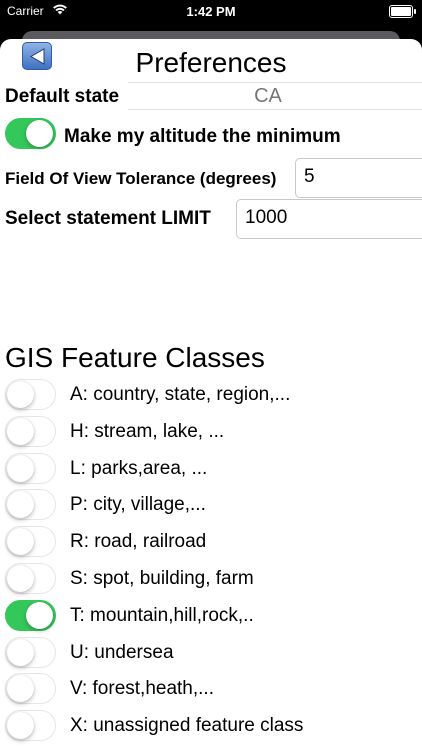 This screenshot has height=750, width=422. Describe the element at coordinates (108, 218) in the screenshot. I see `limit-label: Select statement LIMIT` at that location.